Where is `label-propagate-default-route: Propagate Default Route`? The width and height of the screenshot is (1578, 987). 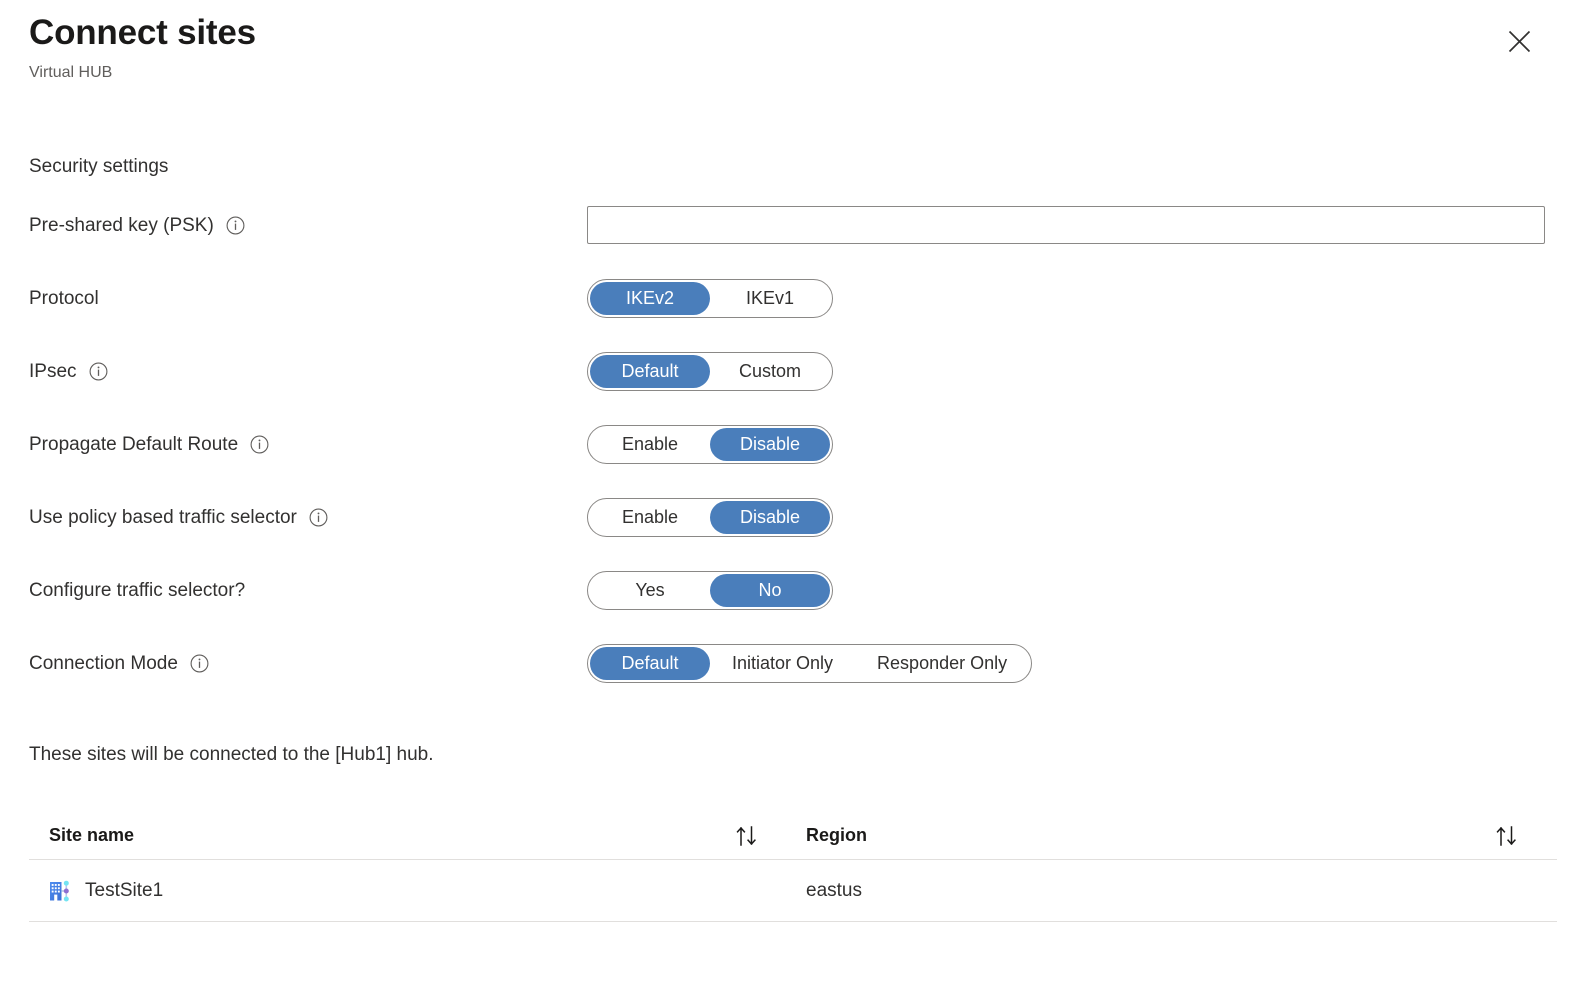
label-propagate-default-route: Propagate Default Route is located at coordinates (149, 444).